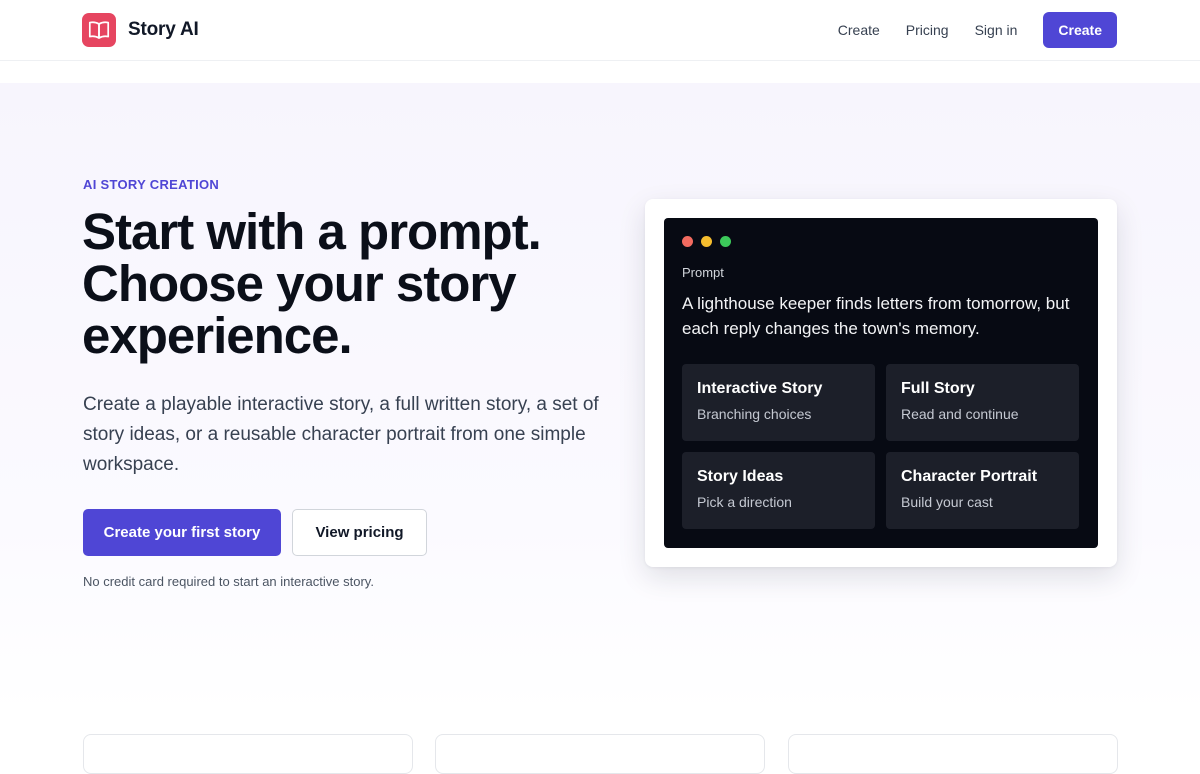 This screenshot has height=774, width=1200. What do you see at coordinates (744, 502) in the screenshot?
I see `mode-subtitle: Pick a direction` at bounding box center [744, 502].